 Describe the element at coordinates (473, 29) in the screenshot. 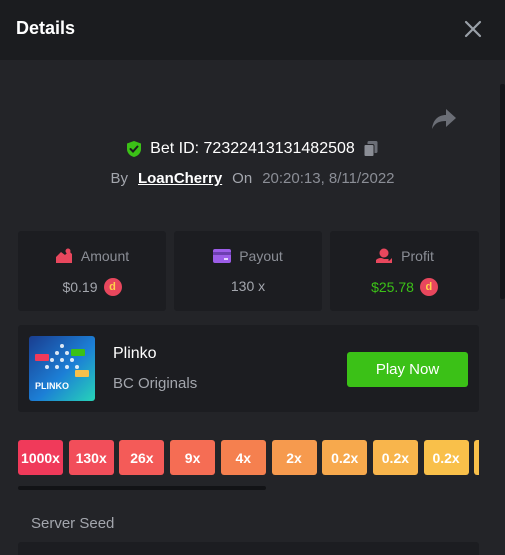

I see `close-icon` at that location.